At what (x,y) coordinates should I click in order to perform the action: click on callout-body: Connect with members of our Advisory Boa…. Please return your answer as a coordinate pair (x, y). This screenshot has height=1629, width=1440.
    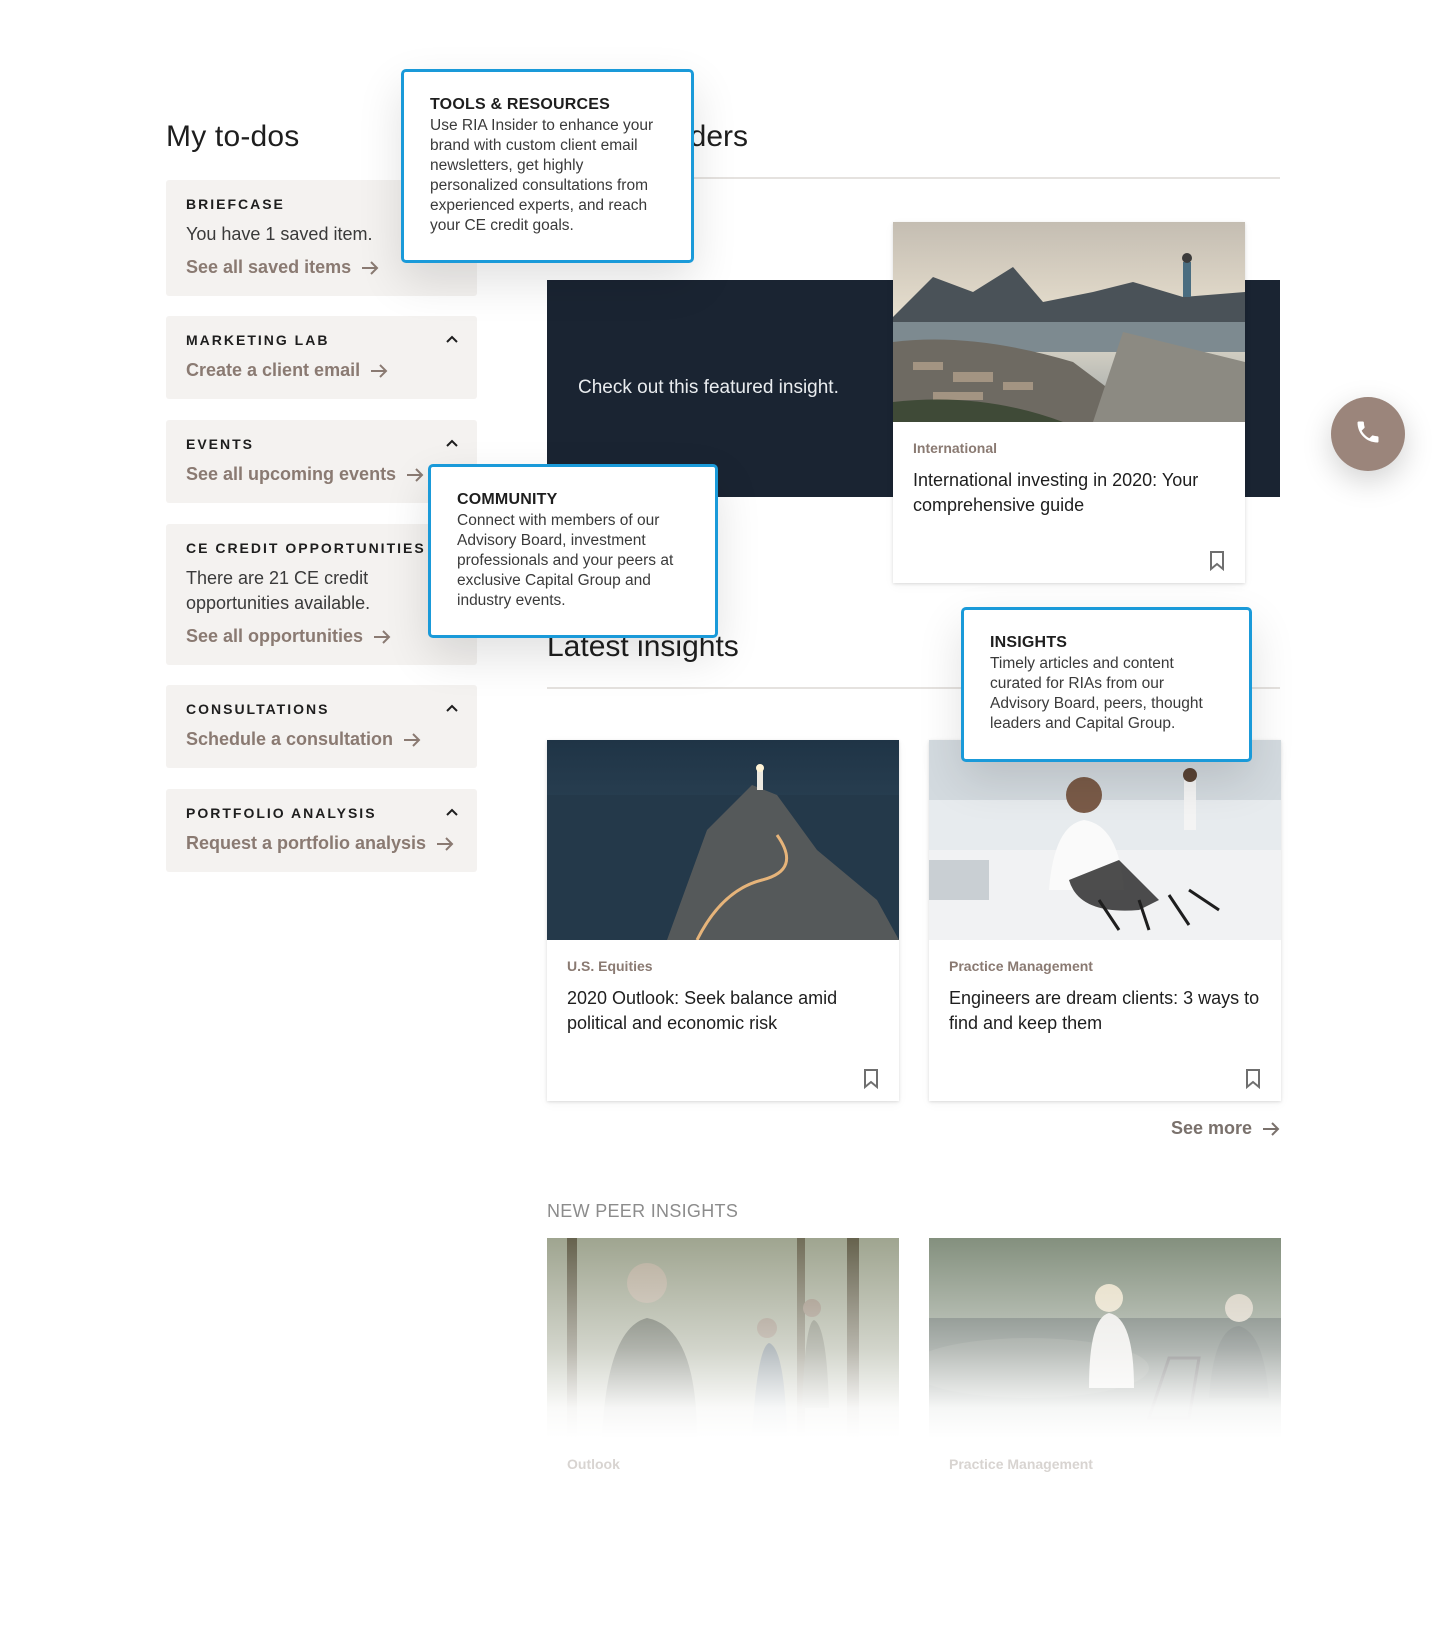
    Looking at the image, I should click on (565, 560).